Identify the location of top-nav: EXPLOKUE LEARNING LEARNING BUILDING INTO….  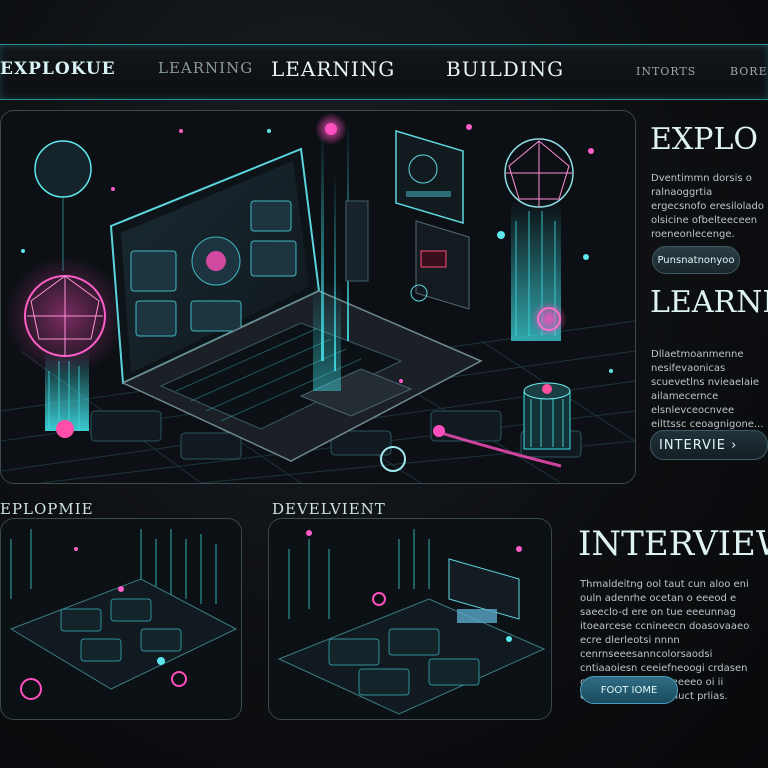
(384, 72).